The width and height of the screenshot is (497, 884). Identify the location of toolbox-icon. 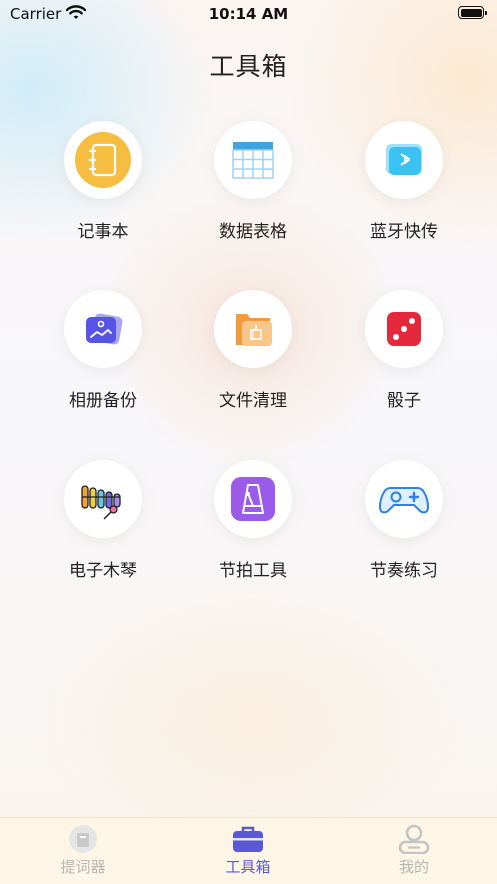
(248, 839).